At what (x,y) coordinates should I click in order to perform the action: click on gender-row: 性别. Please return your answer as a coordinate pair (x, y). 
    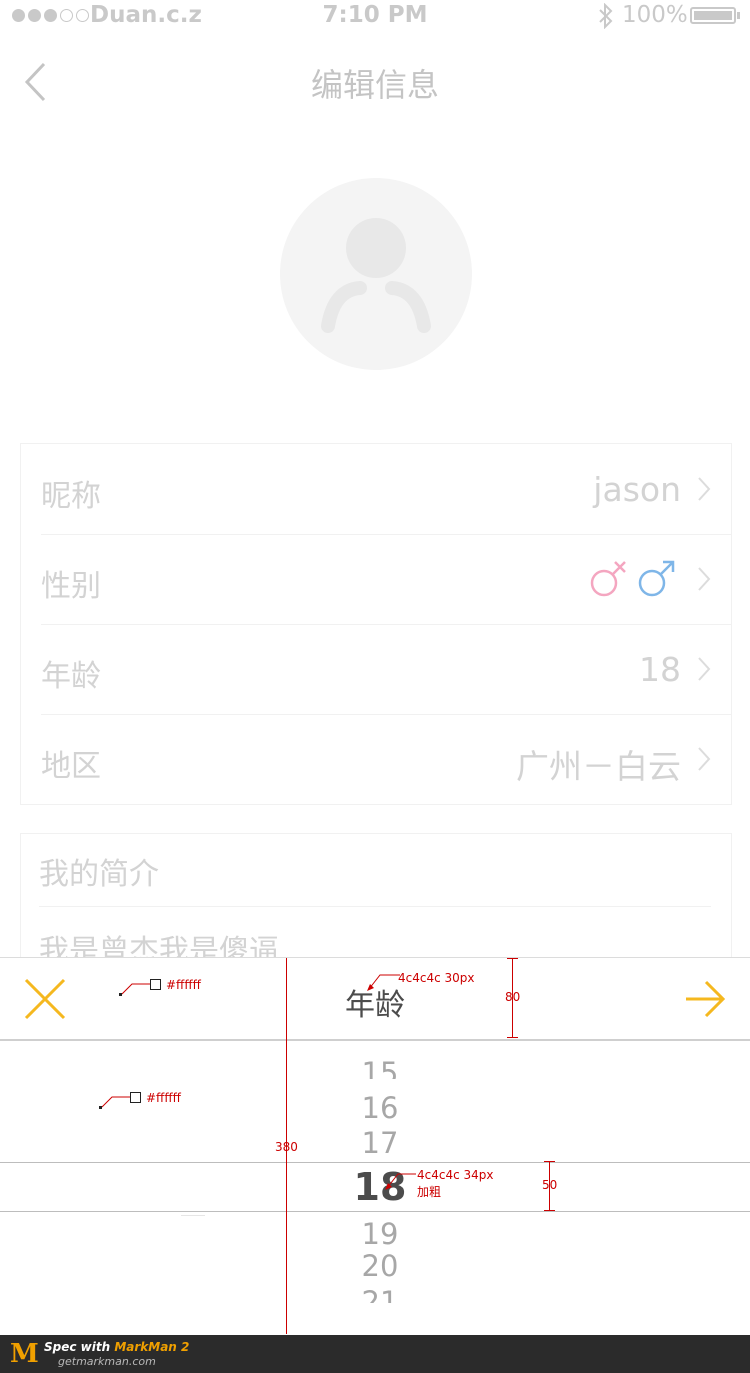
    Looking at the image, I should click on (376, 579).